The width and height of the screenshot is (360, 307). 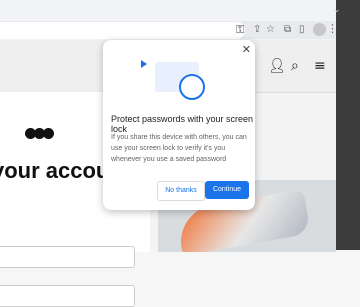 What do you see at coordinates (181, 191) in the screenshot?
I see `no-thanks-button: No thanks` at bounding box center [181, 191].